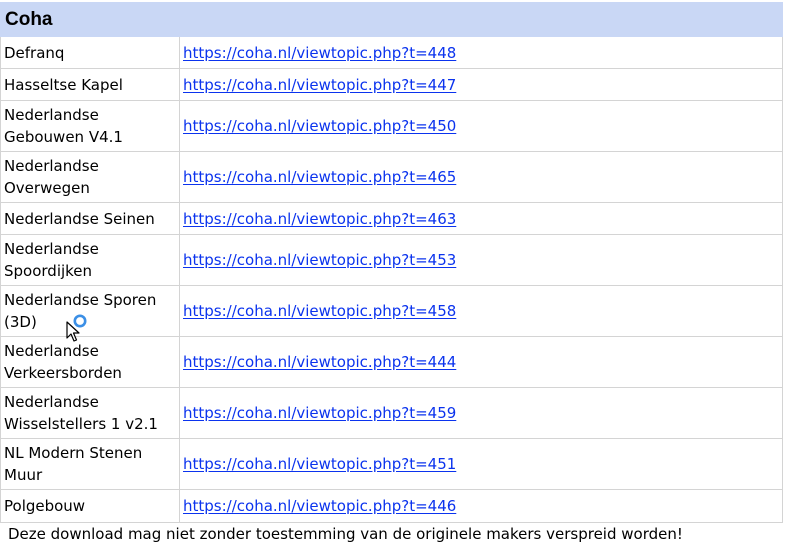 This screenshot has width=788, height=559. Describe the element at coordinates (481, 218) in the screenshot. I see `item-link-cell: https://coha.nl/viewtopic.php?t=463` at that location.